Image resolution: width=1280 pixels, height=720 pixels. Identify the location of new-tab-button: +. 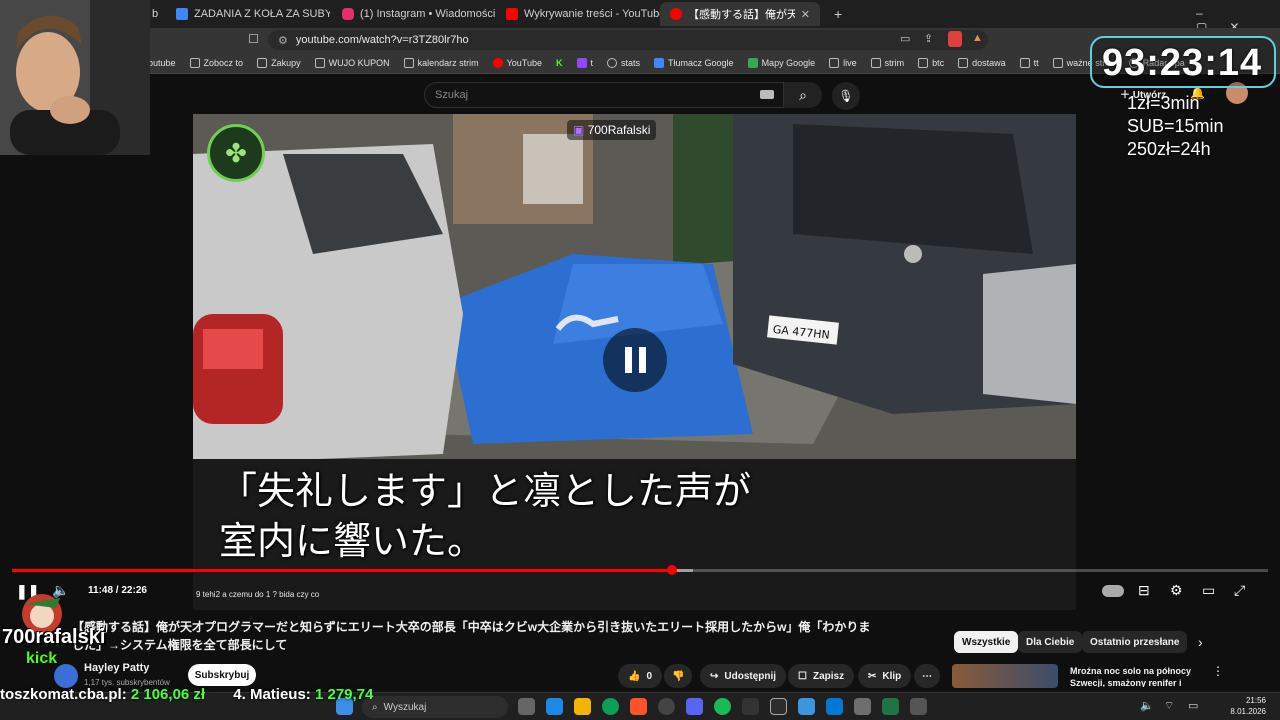
(835, 14).